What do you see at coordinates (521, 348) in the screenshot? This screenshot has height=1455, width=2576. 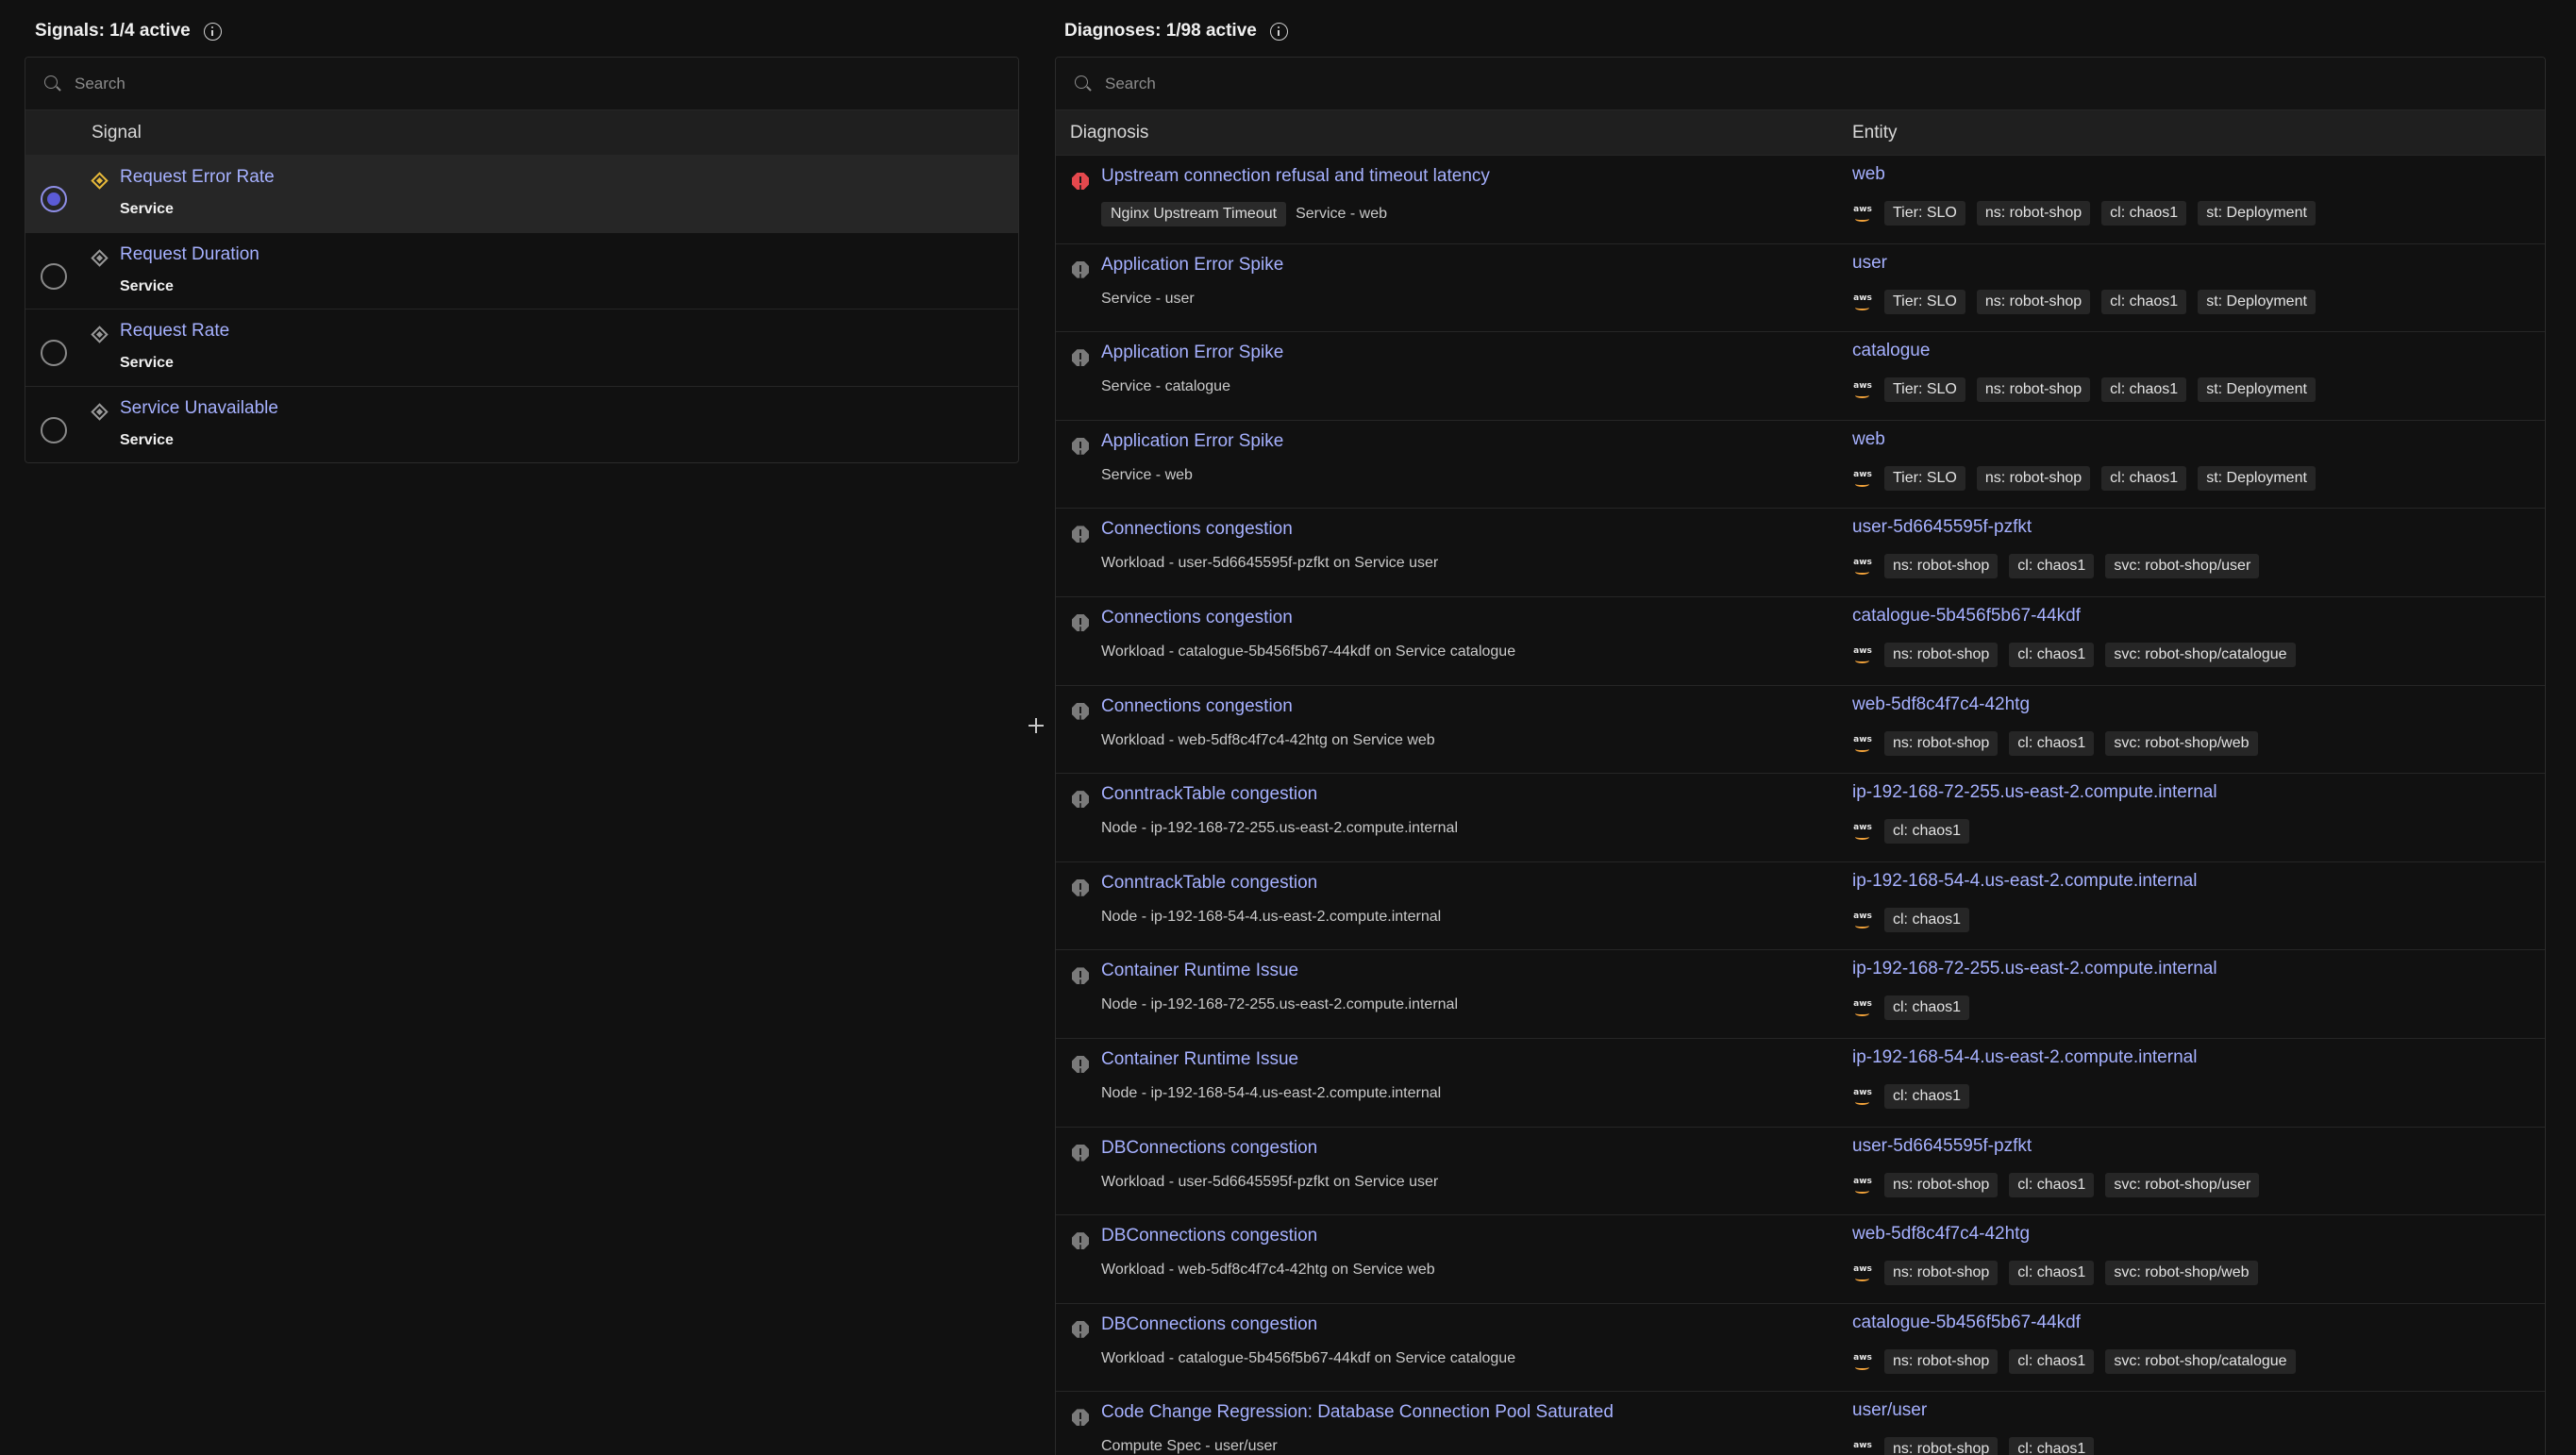 I see `signal-row: Request Rate Service` at bounding box center [521, 348].